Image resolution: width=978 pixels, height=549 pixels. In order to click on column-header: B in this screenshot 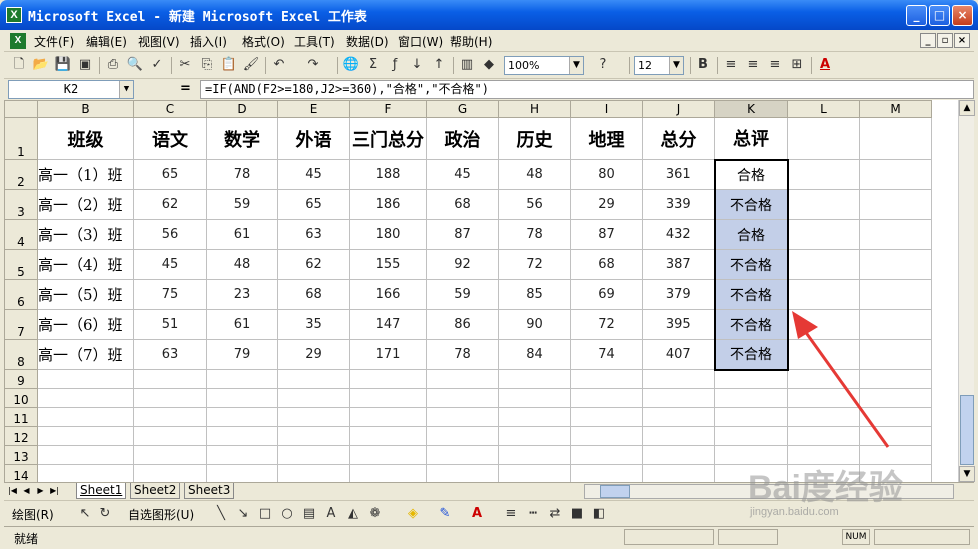, I will do `click(85, 109)`.